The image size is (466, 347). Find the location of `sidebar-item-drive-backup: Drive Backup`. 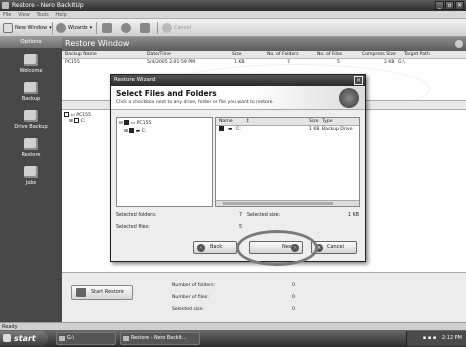

sidebar-item-drive-backup: Drive Backup is located at coordinates (31, 123).